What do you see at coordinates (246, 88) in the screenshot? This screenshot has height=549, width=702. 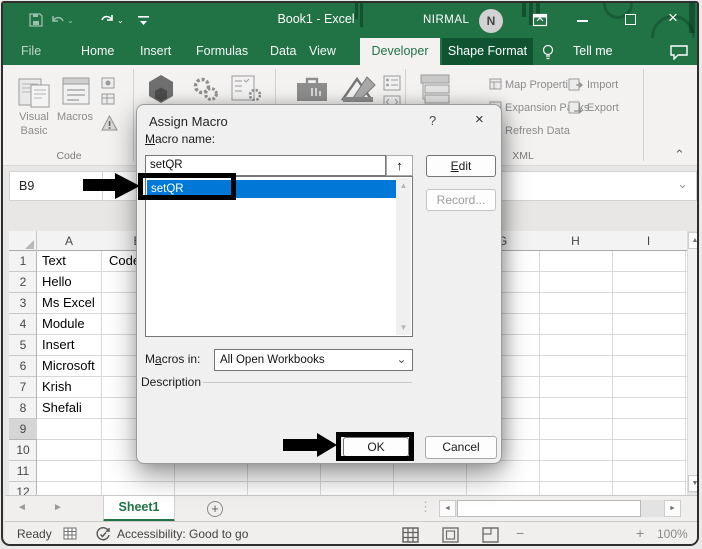 I see `excel-add-ins-icon` at bounding box center [246, 88].